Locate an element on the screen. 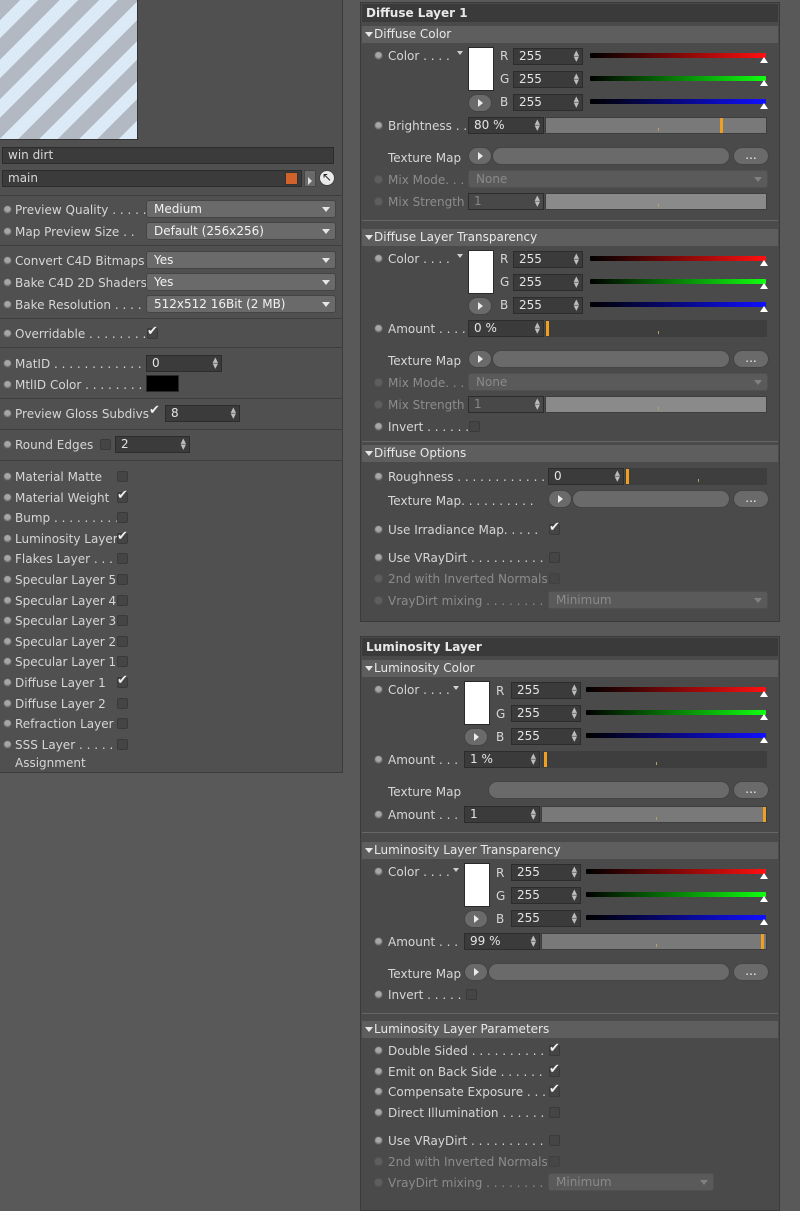  round-edges-input: 2 ▲ ▼ is located at coordinates (152, 444).